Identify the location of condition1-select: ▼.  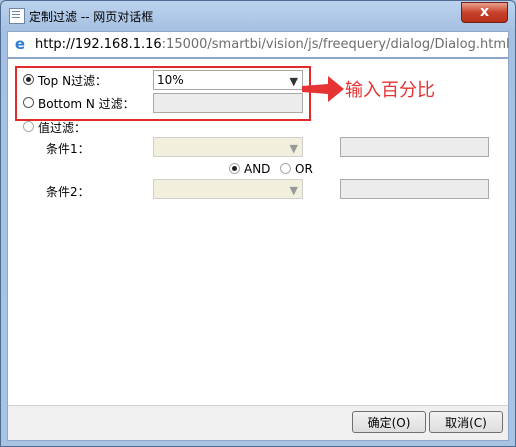
(228, 147).